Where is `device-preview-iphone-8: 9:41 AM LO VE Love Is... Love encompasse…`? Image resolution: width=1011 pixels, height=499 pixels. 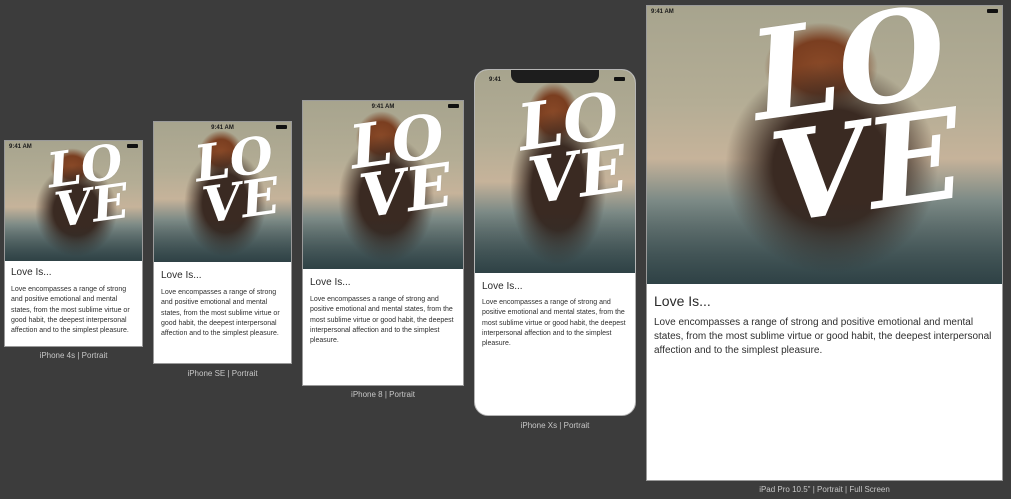 device-preview-iphone-8: 9:41 AM LO VE Love Is... Love encompasse… is located at coordinates (383, 243).